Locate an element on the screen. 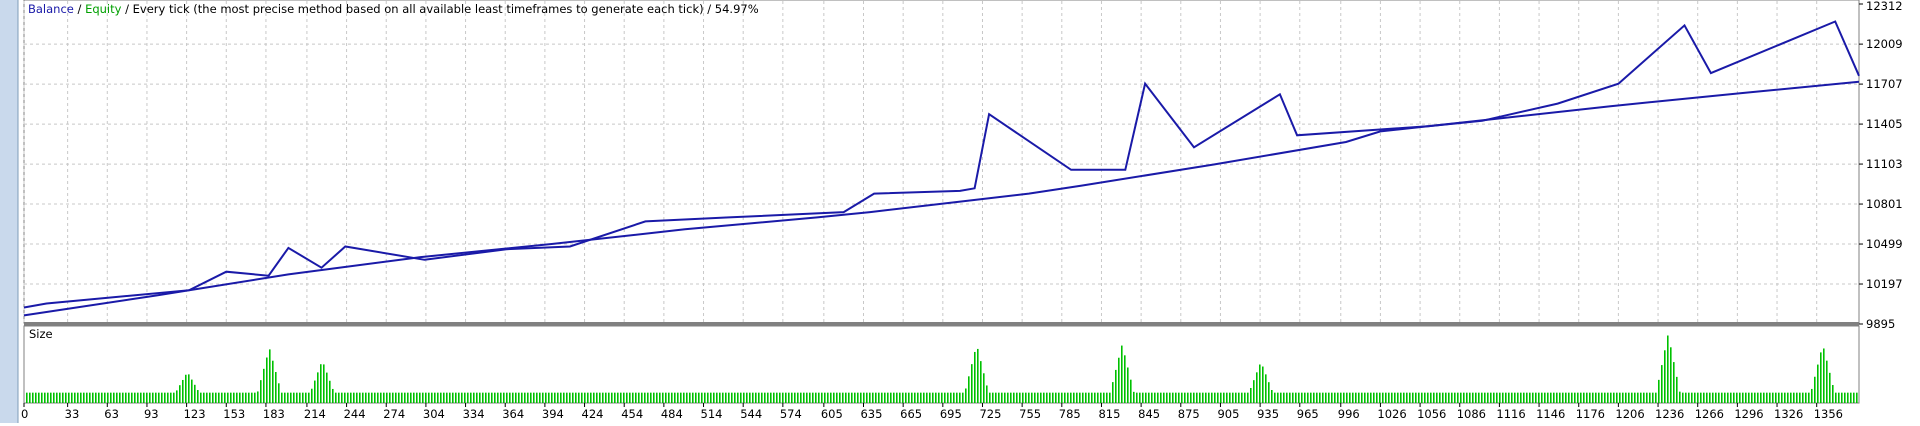 The image size is (1920, 426). panel-divider is located at coordinates (941, 324).